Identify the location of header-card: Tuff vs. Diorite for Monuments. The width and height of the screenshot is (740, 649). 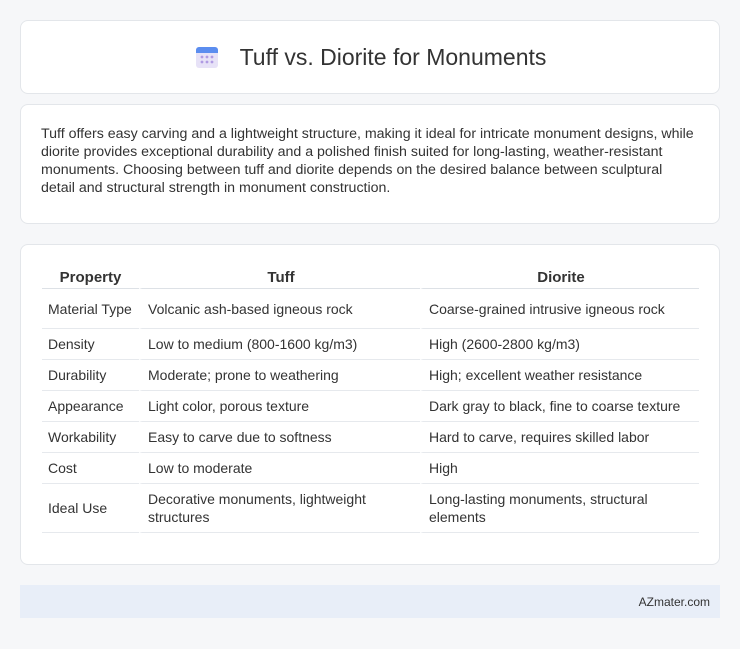
(370, 57).